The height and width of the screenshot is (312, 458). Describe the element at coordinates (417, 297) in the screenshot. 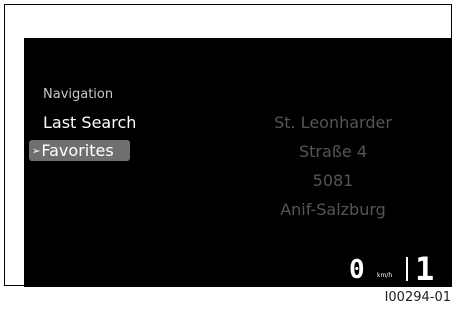

I see `figure-id: I00294-01` at that location.